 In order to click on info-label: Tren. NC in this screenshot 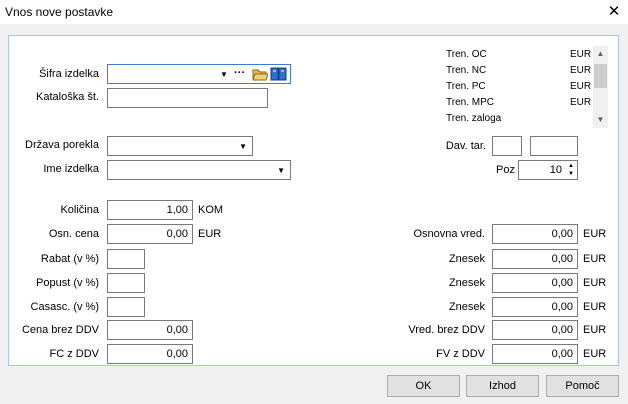, I will do `click(466, 70)`.